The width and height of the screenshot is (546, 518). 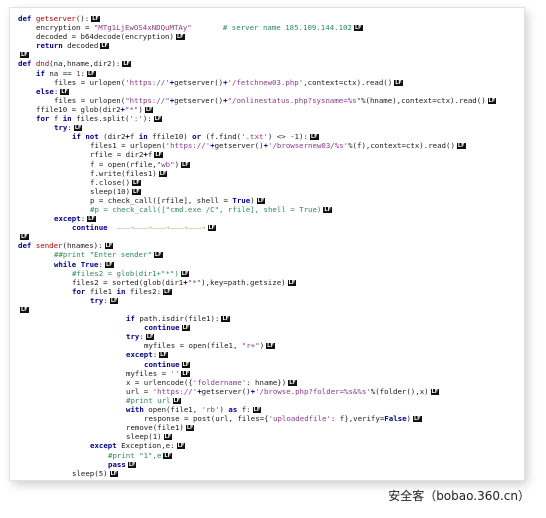 What do you see at coordinates (55, 18) in the screenshot?
I see `code-token: getserver` at bounding box center [55, 18].